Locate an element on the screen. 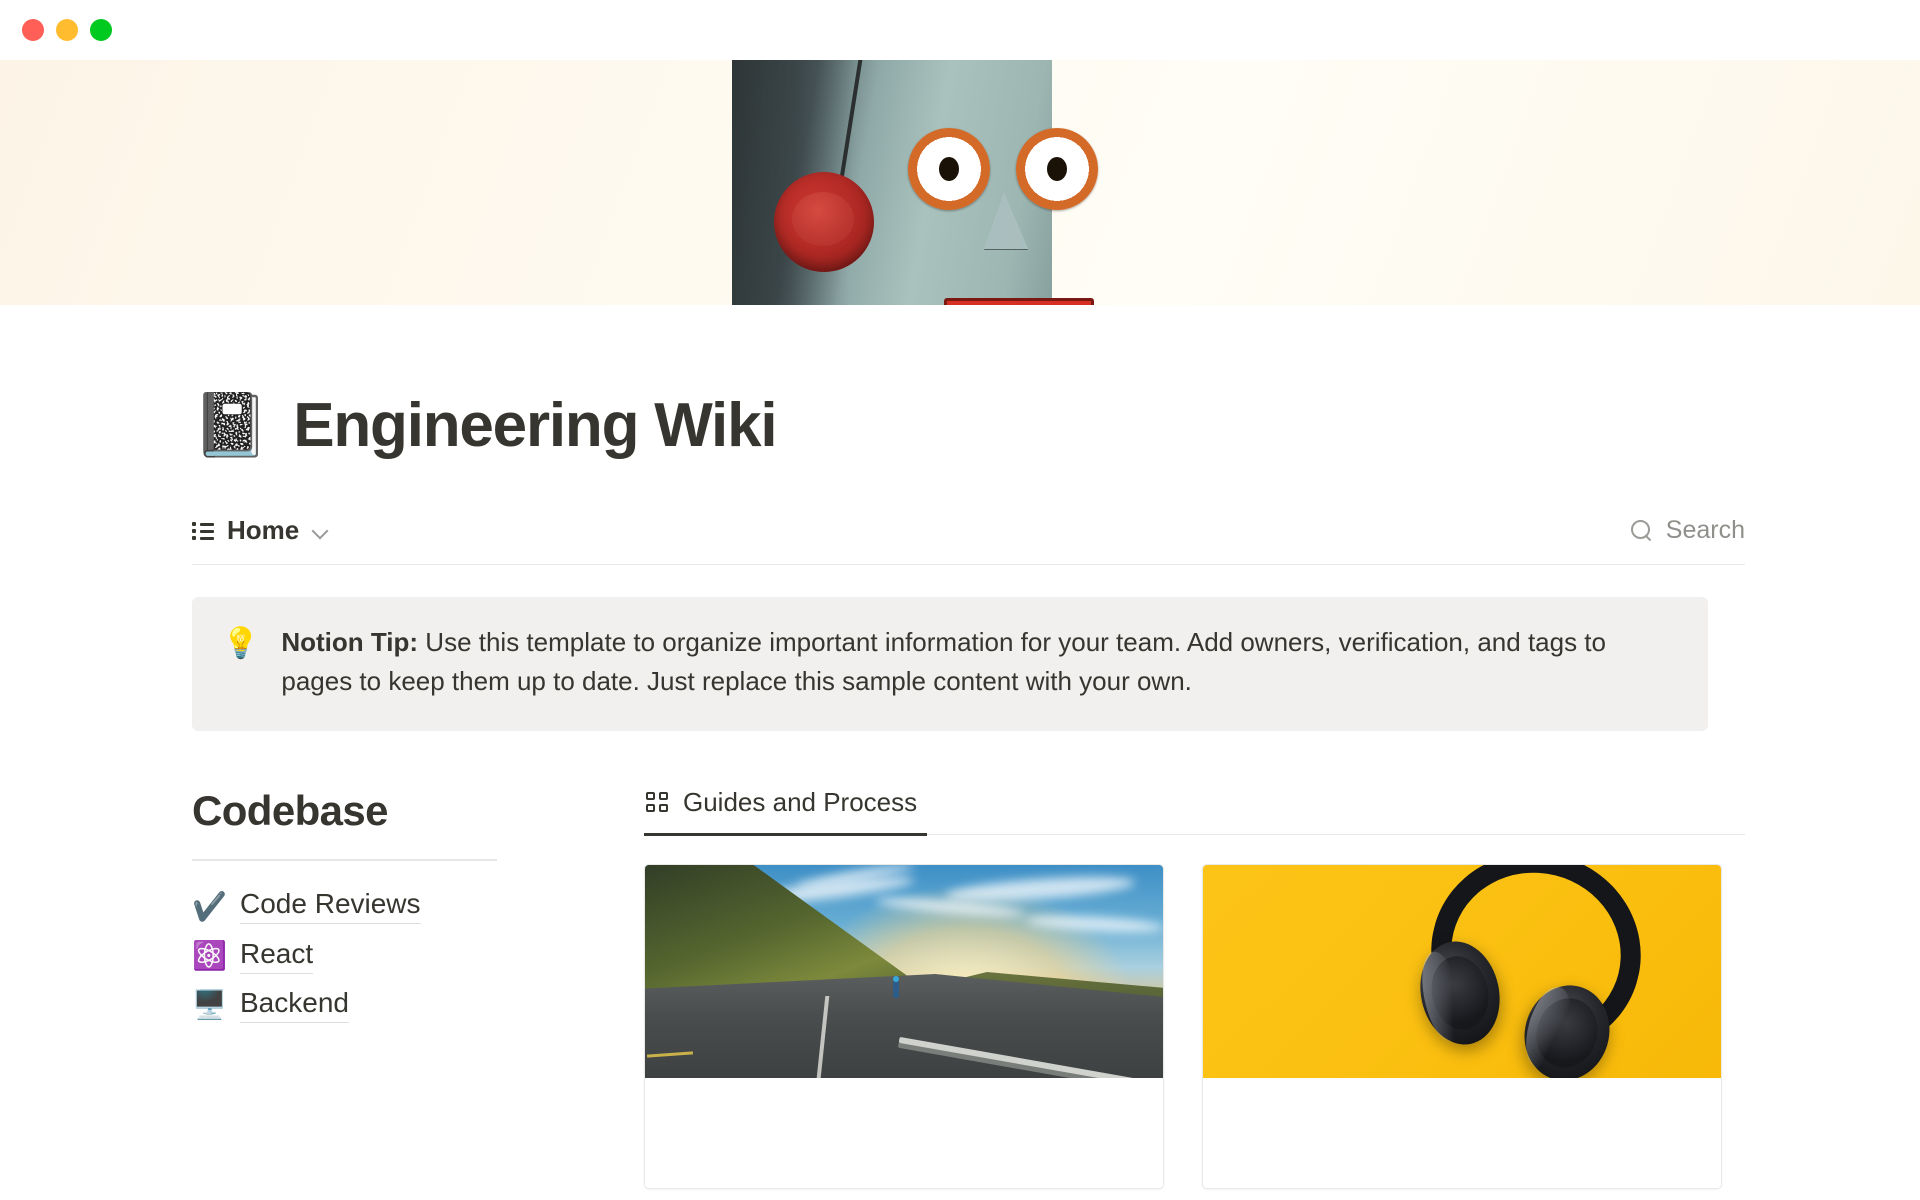  nav-home-group: Home is located at coordinates (261, 530).